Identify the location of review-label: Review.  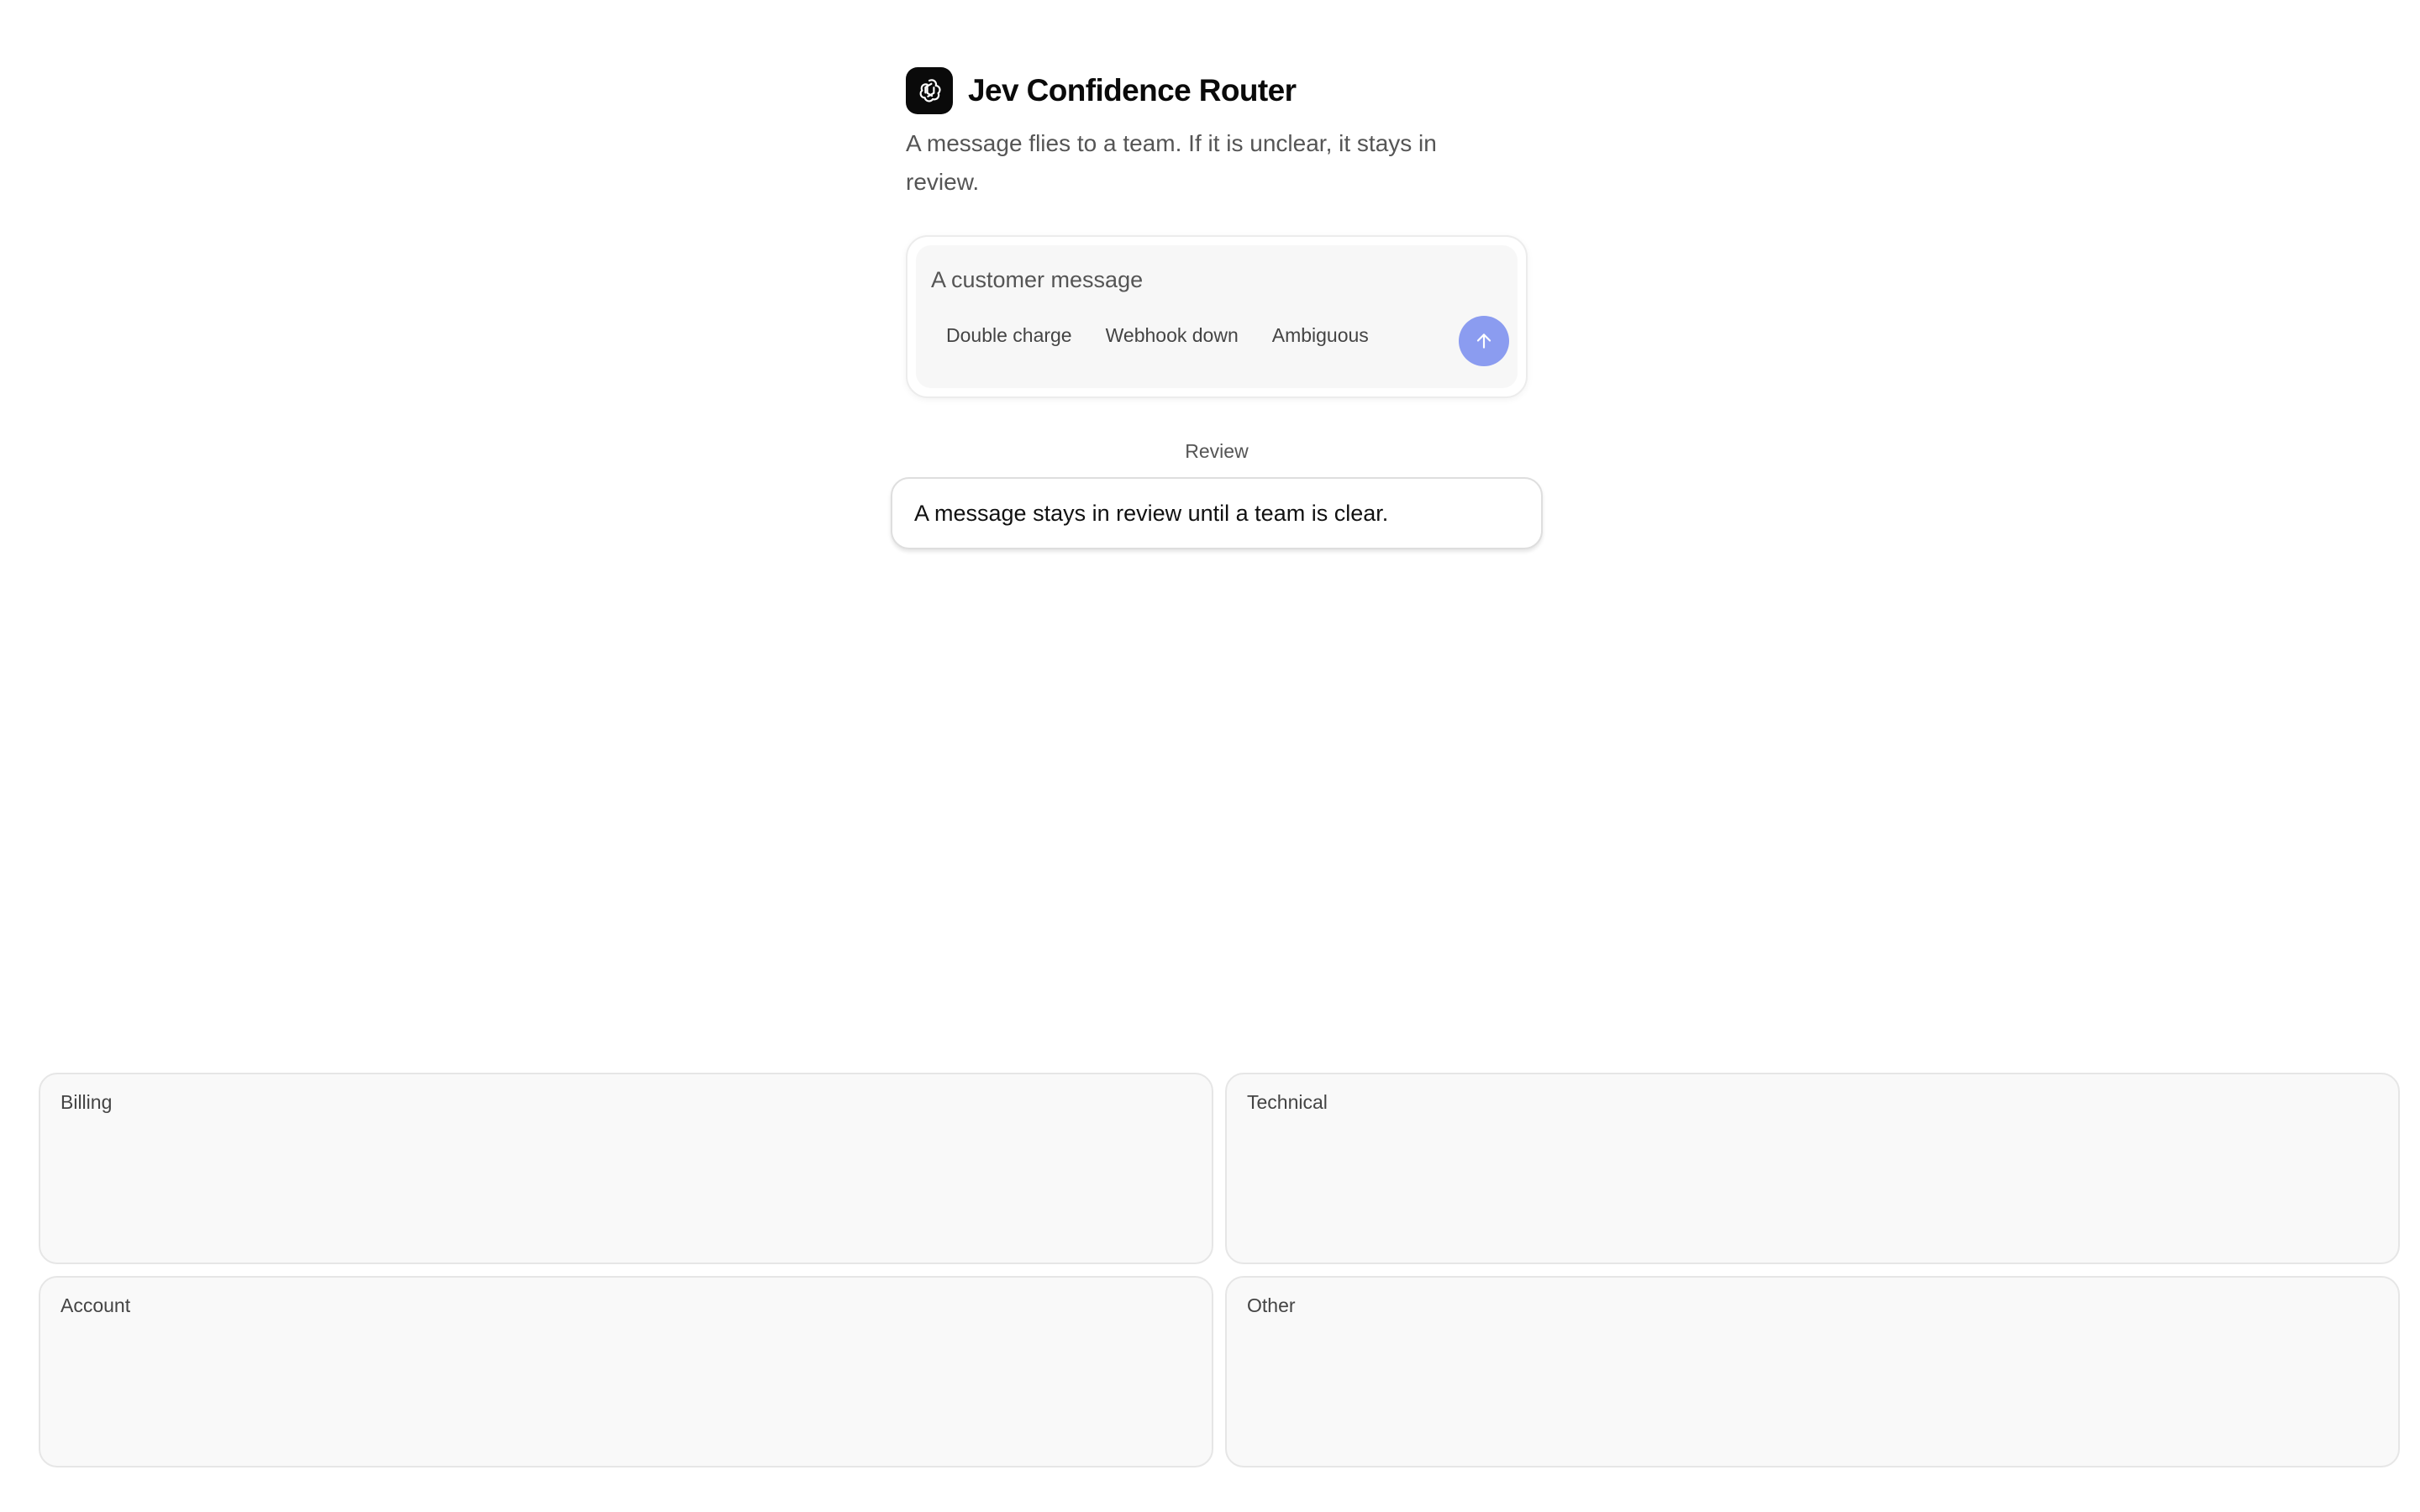
(1217, 451).